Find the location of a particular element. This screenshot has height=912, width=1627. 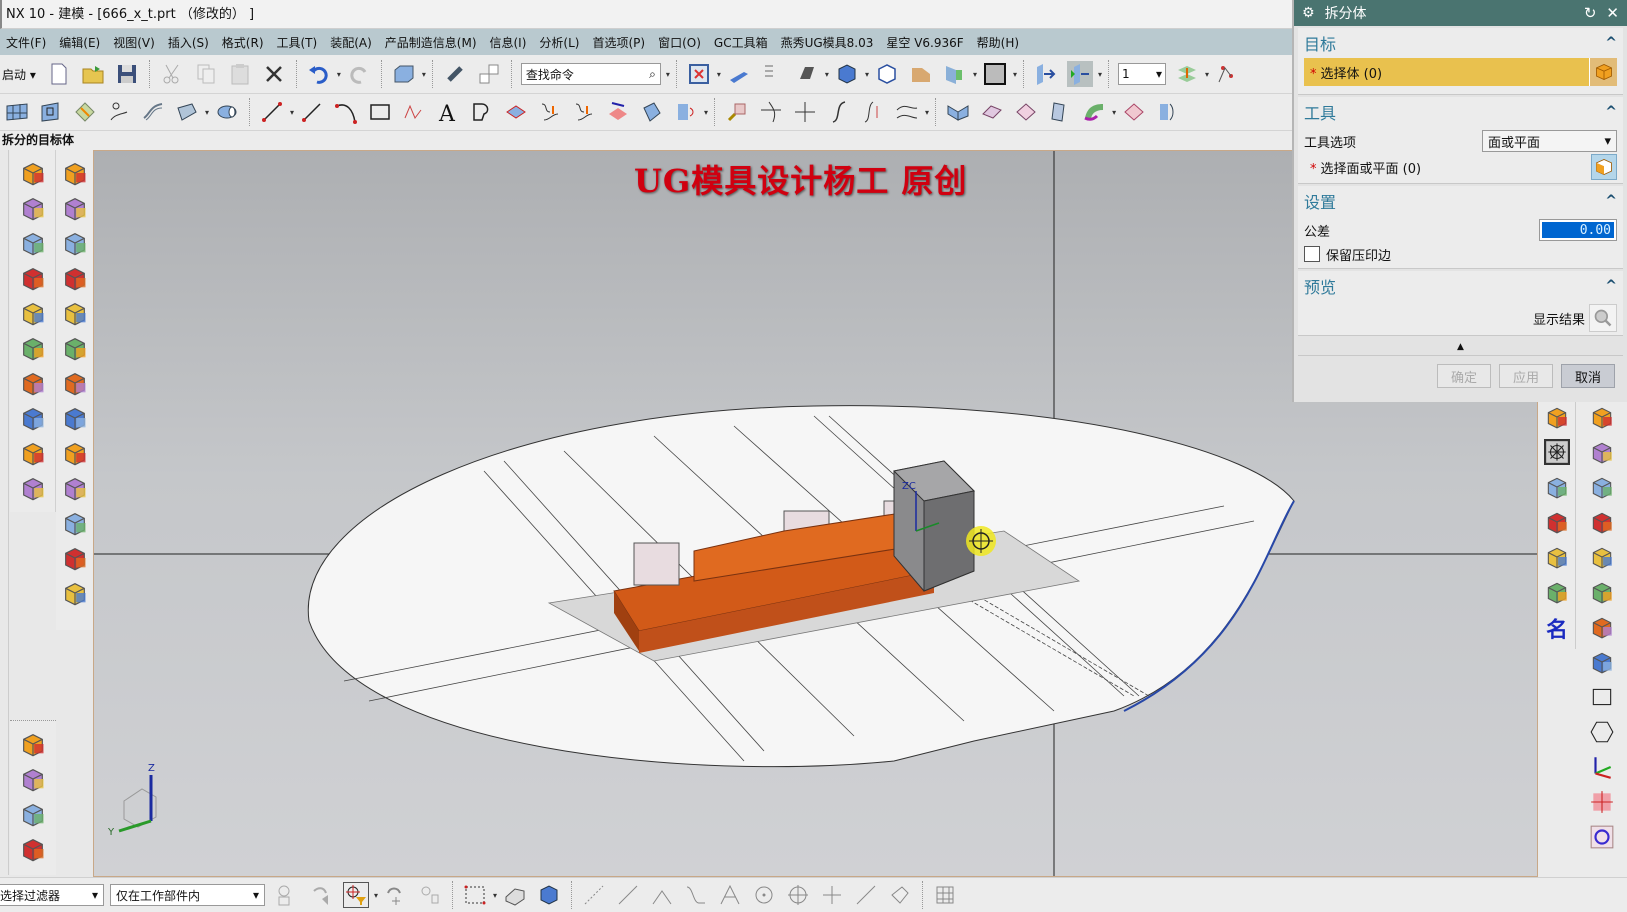

body-swap-icon is located at coordinates (75, 558).